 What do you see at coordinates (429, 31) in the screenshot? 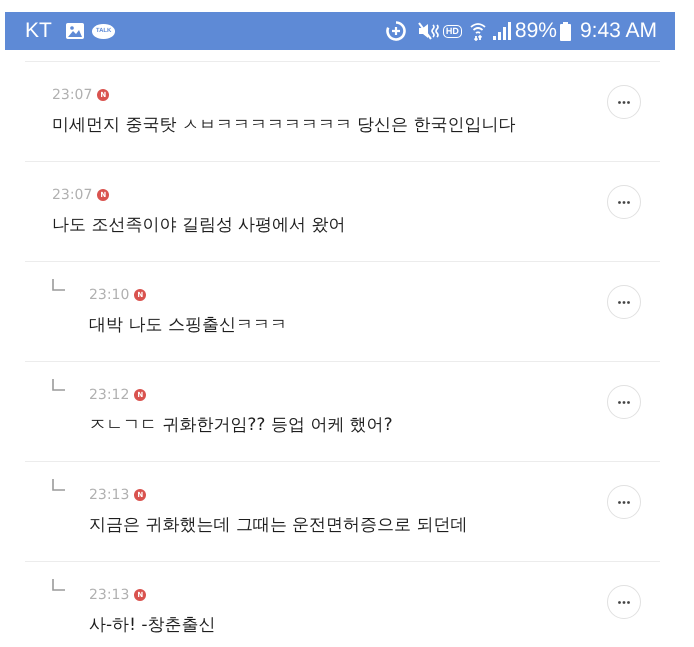
I see `mute-vibrate-icon` at bounding box center [429, 31].